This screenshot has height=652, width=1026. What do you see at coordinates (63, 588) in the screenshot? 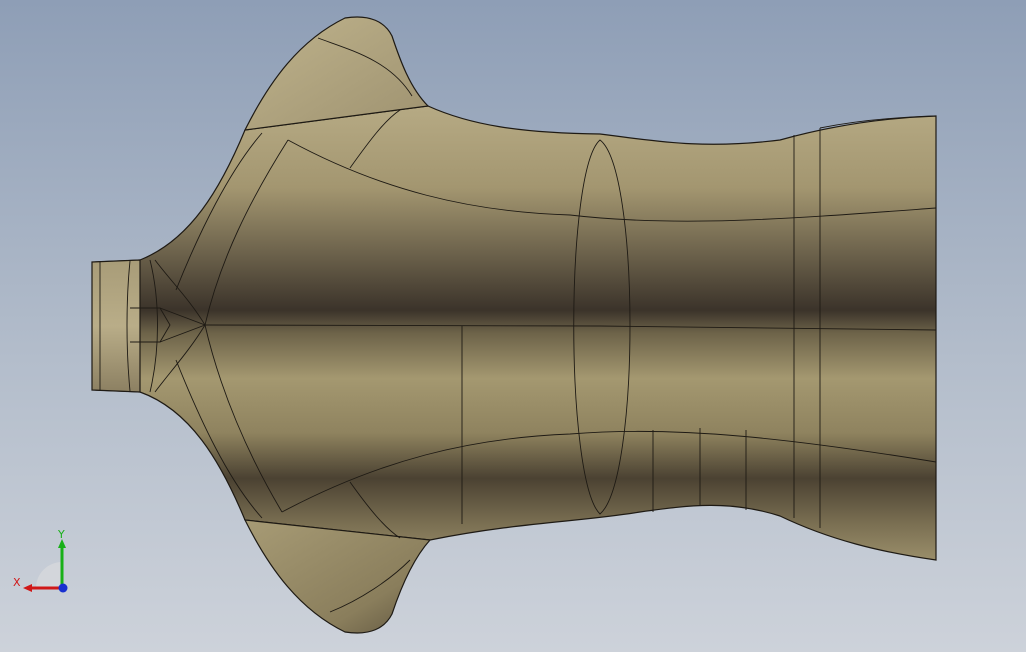
I see `z-axis-dot` at bounding box center [63, 588].